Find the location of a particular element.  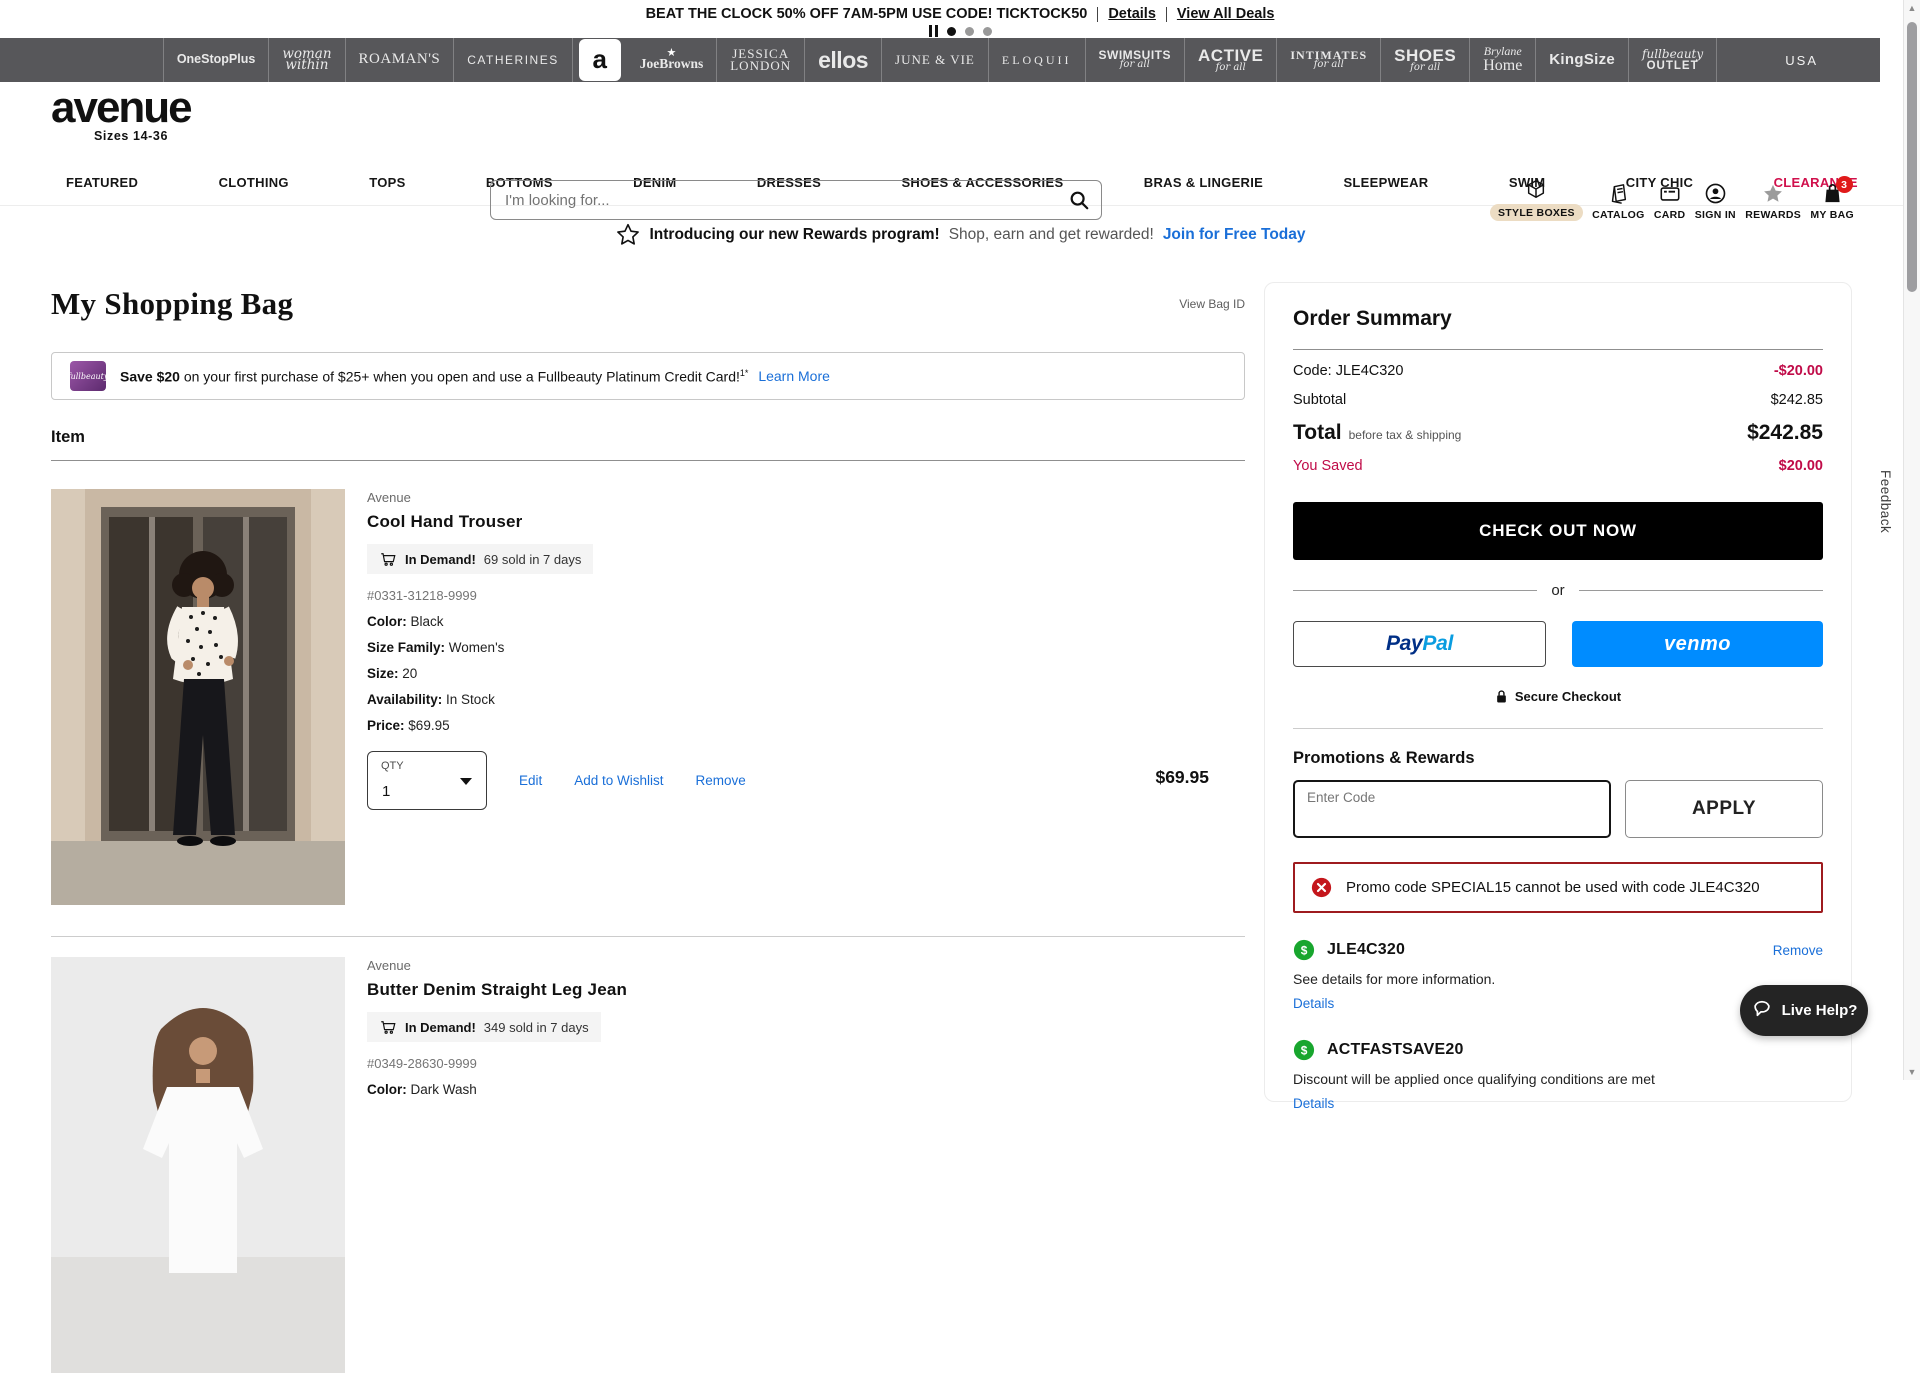

view-all-deals-link: View All Deals is located at coordinates (1226, 14).